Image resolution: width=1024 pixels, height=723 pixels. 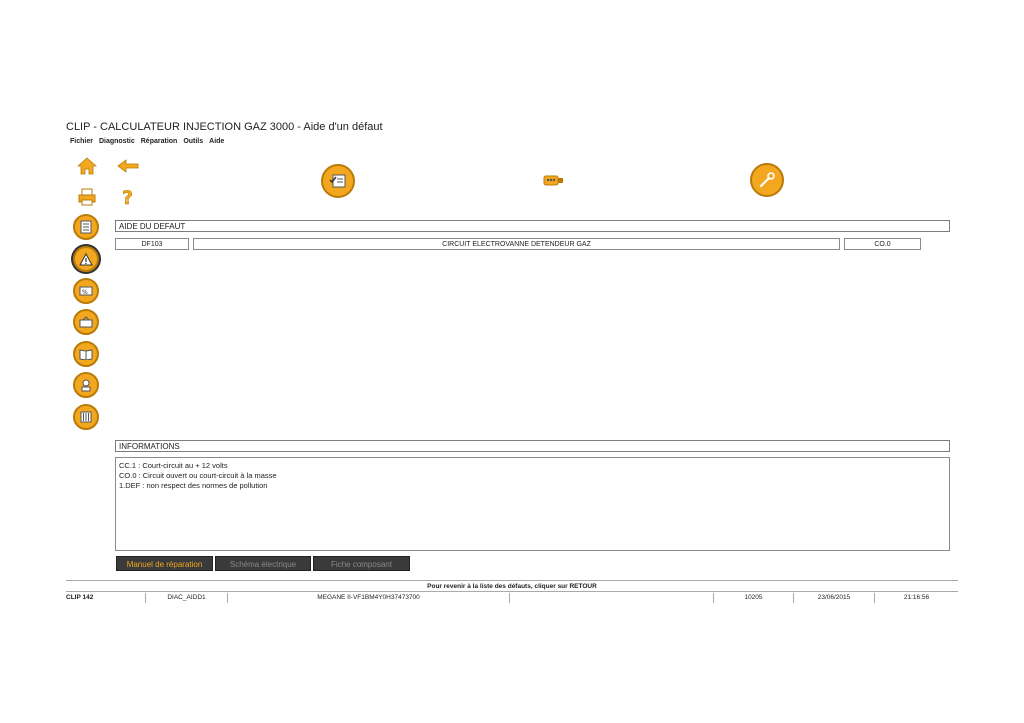 I want to click on component-sheet-button: Fiche composant, so click(x=361, y=563).